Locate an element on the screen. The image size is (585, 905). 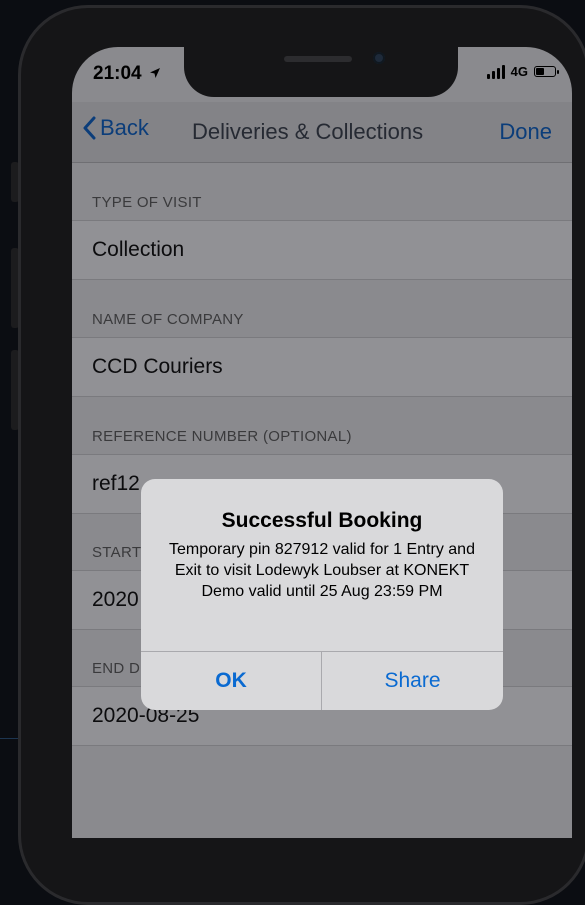
front-camera is located at coordinates (379, 58).